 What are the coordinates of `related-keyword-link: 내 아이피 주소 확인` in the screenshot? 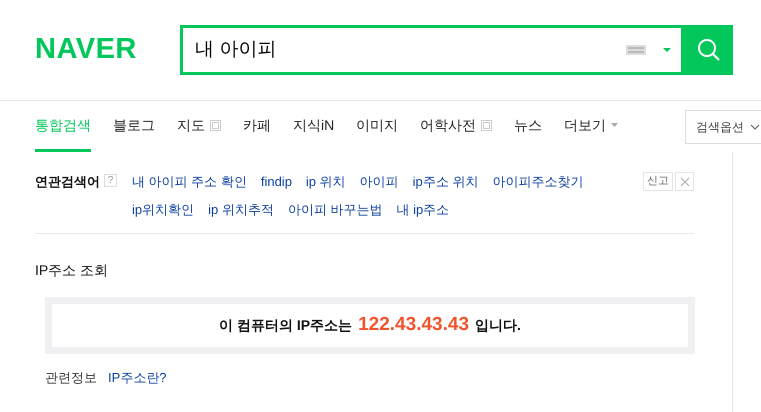 It's located at (189, 182).